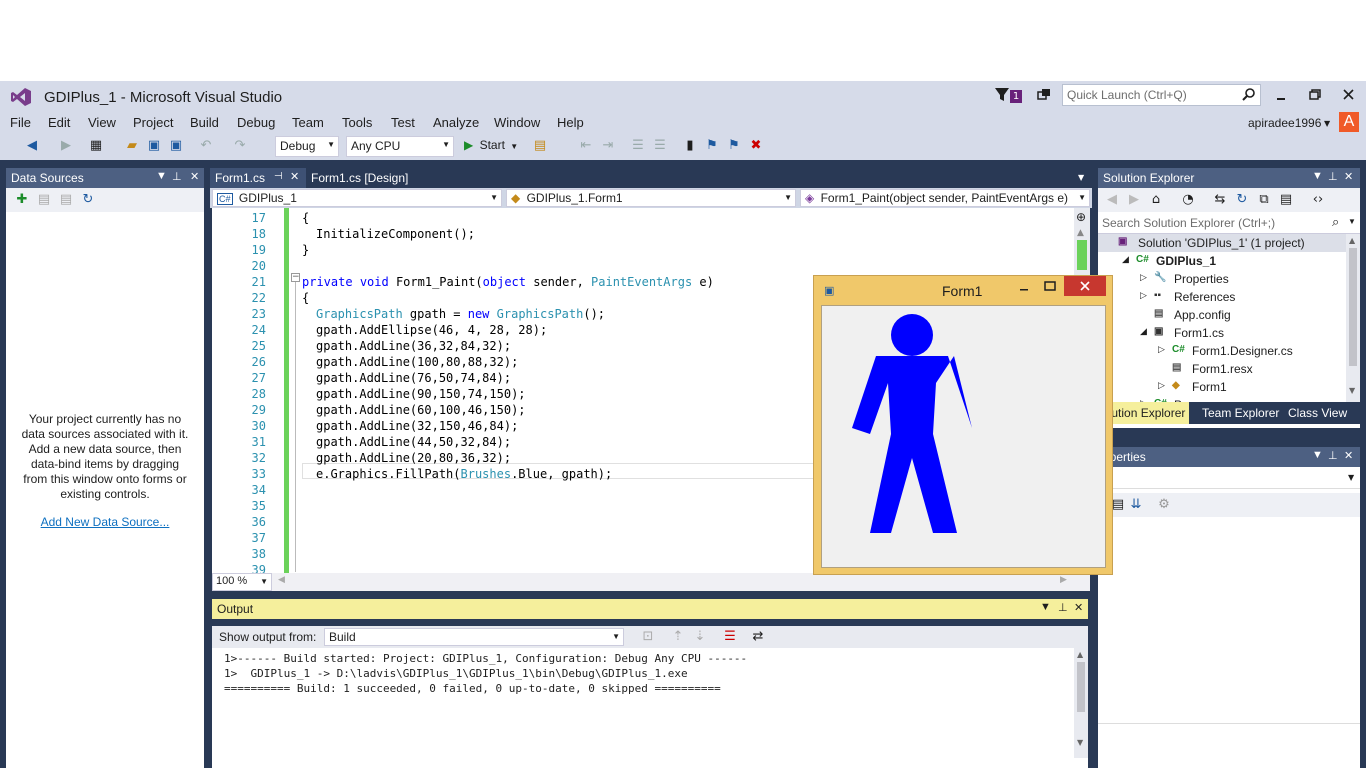  I want to click on property-pages-icon: ⚙, so click(1164, 505).